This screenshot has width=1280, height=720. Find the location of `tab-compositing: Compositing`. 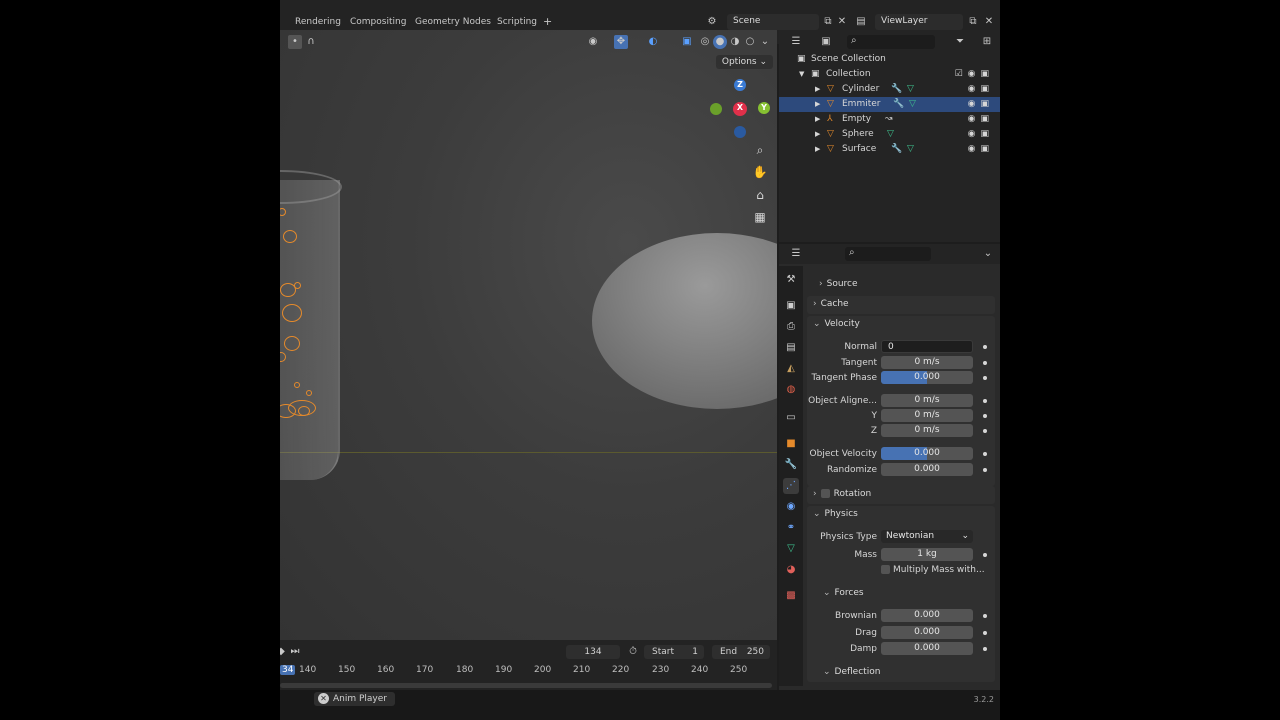

tab-compositing: Compositing is located at coordinates (378, 22).